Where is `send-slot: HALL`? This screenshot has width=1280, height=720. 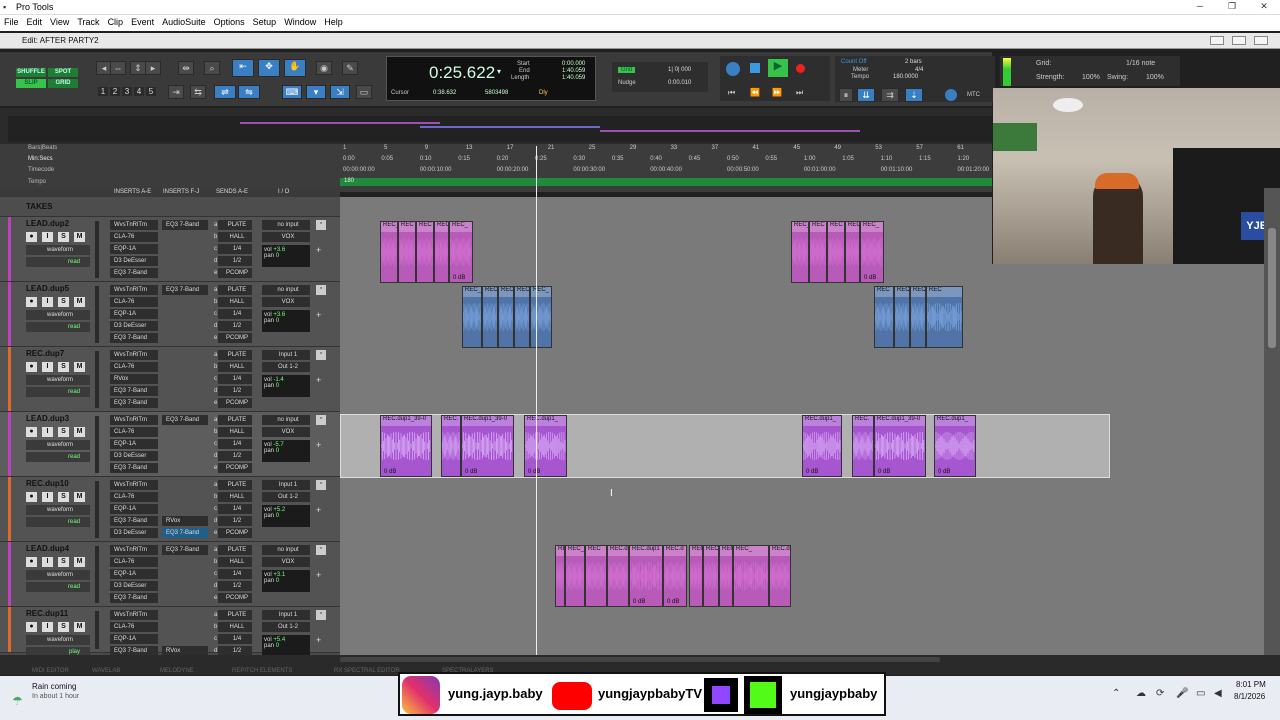 send-slot: HALL is located at coordinates (235, 627).